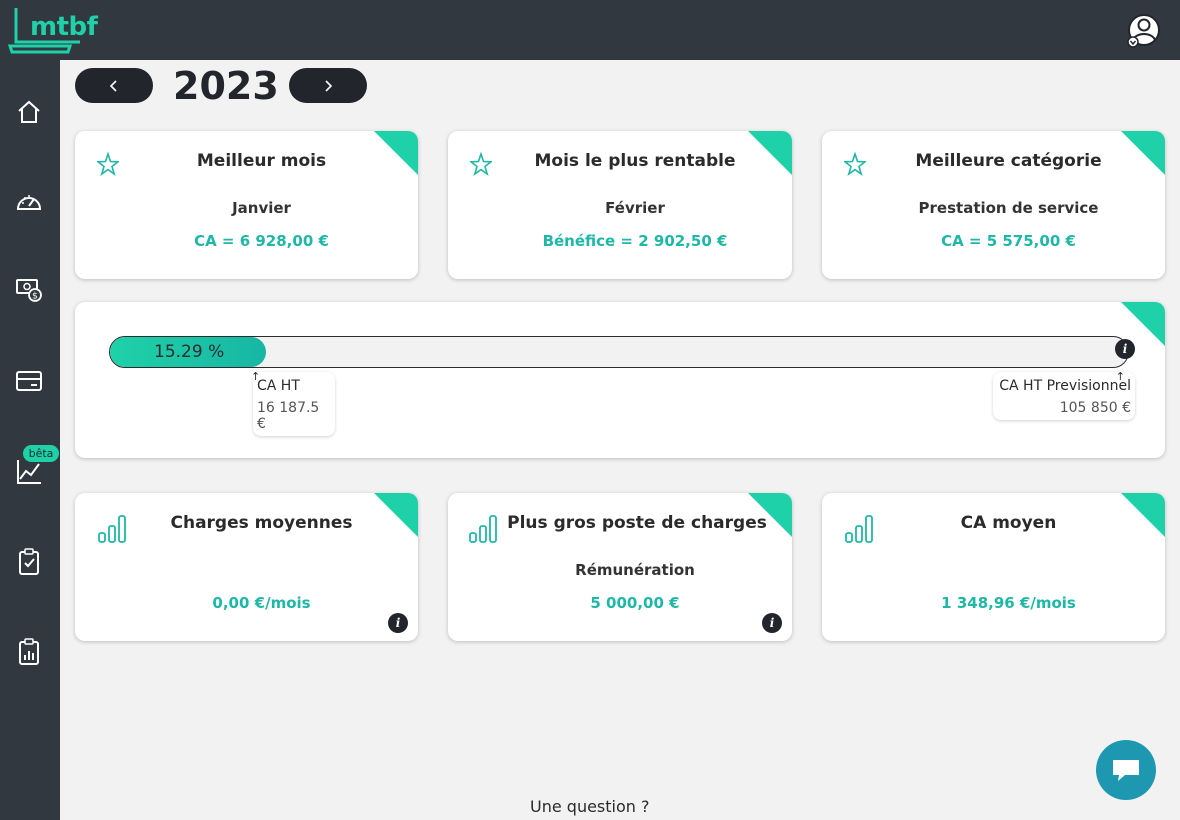 This screenshot has height=820, width=1180. What do you see at coordinates (590, 30) in the screenshot?
I see `top-bar: mtbf` at bounding box center [590, 30].